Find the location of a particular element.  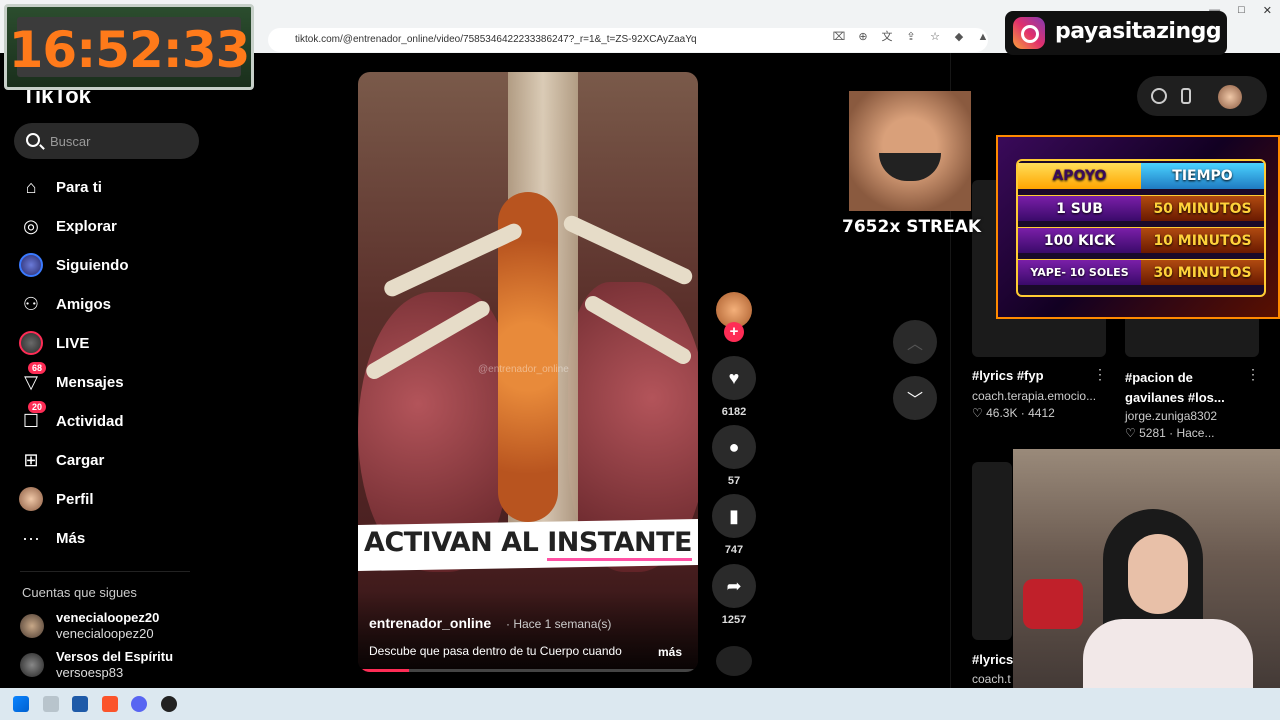

nav-mensajes: ▽ 68 Mensajes is located at coordinates (114, 381).